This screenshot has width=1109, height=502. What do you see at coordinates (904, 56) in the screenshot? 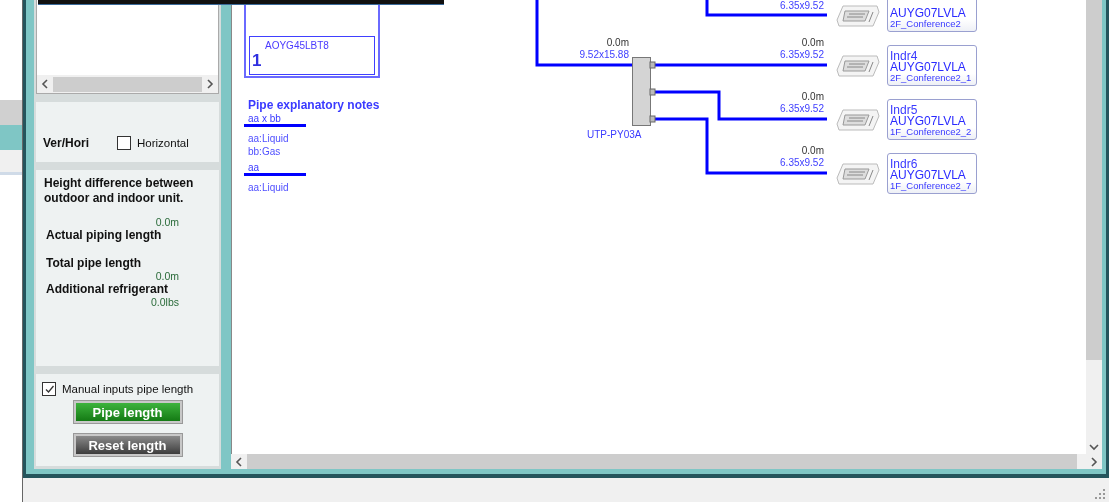
I see `unit-name: Indr4` at bounding box center [904, 56].